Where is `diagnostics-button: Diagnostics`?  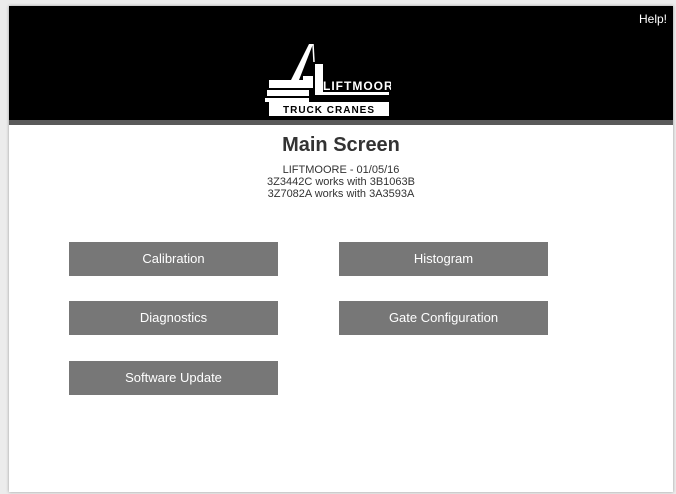
diagnostics-button: Diagnostics is located at coordinates (173, 318).